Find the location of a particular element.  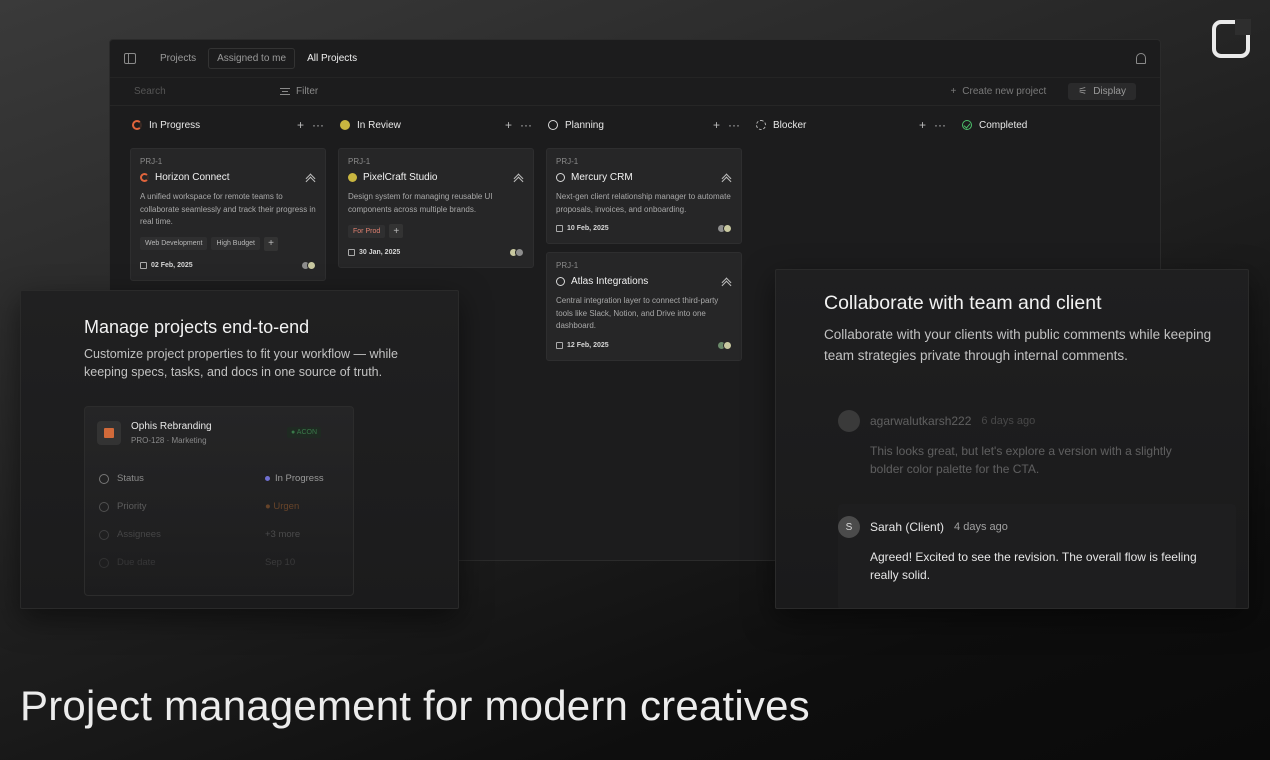

card-title: Horizon Connect is located at coordinates (192, 177).